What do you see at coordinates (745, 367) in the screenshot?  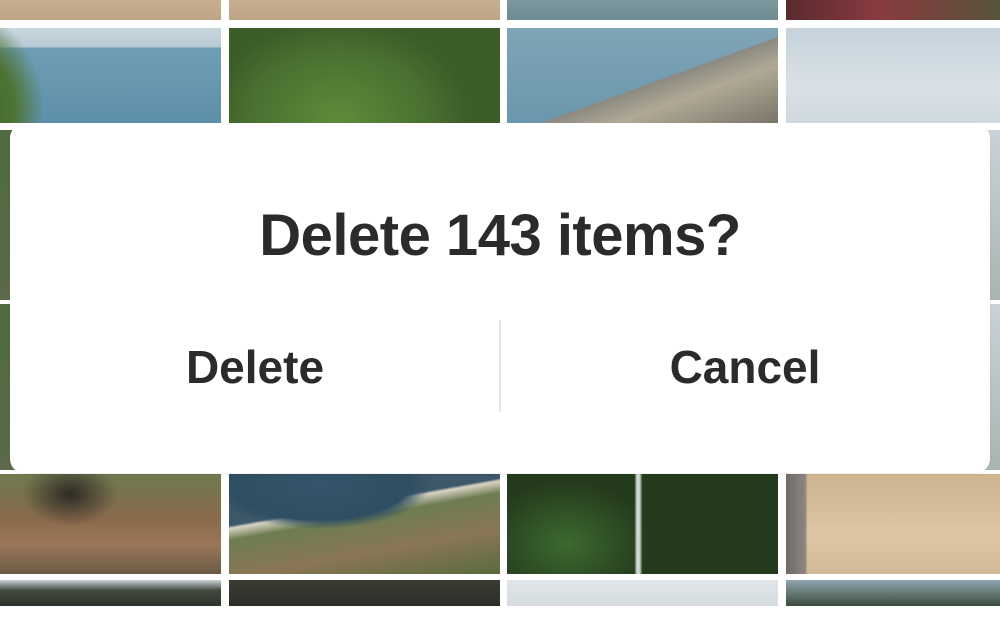 I see `cancel-button: Cancel` at bounding box center [745, 367].